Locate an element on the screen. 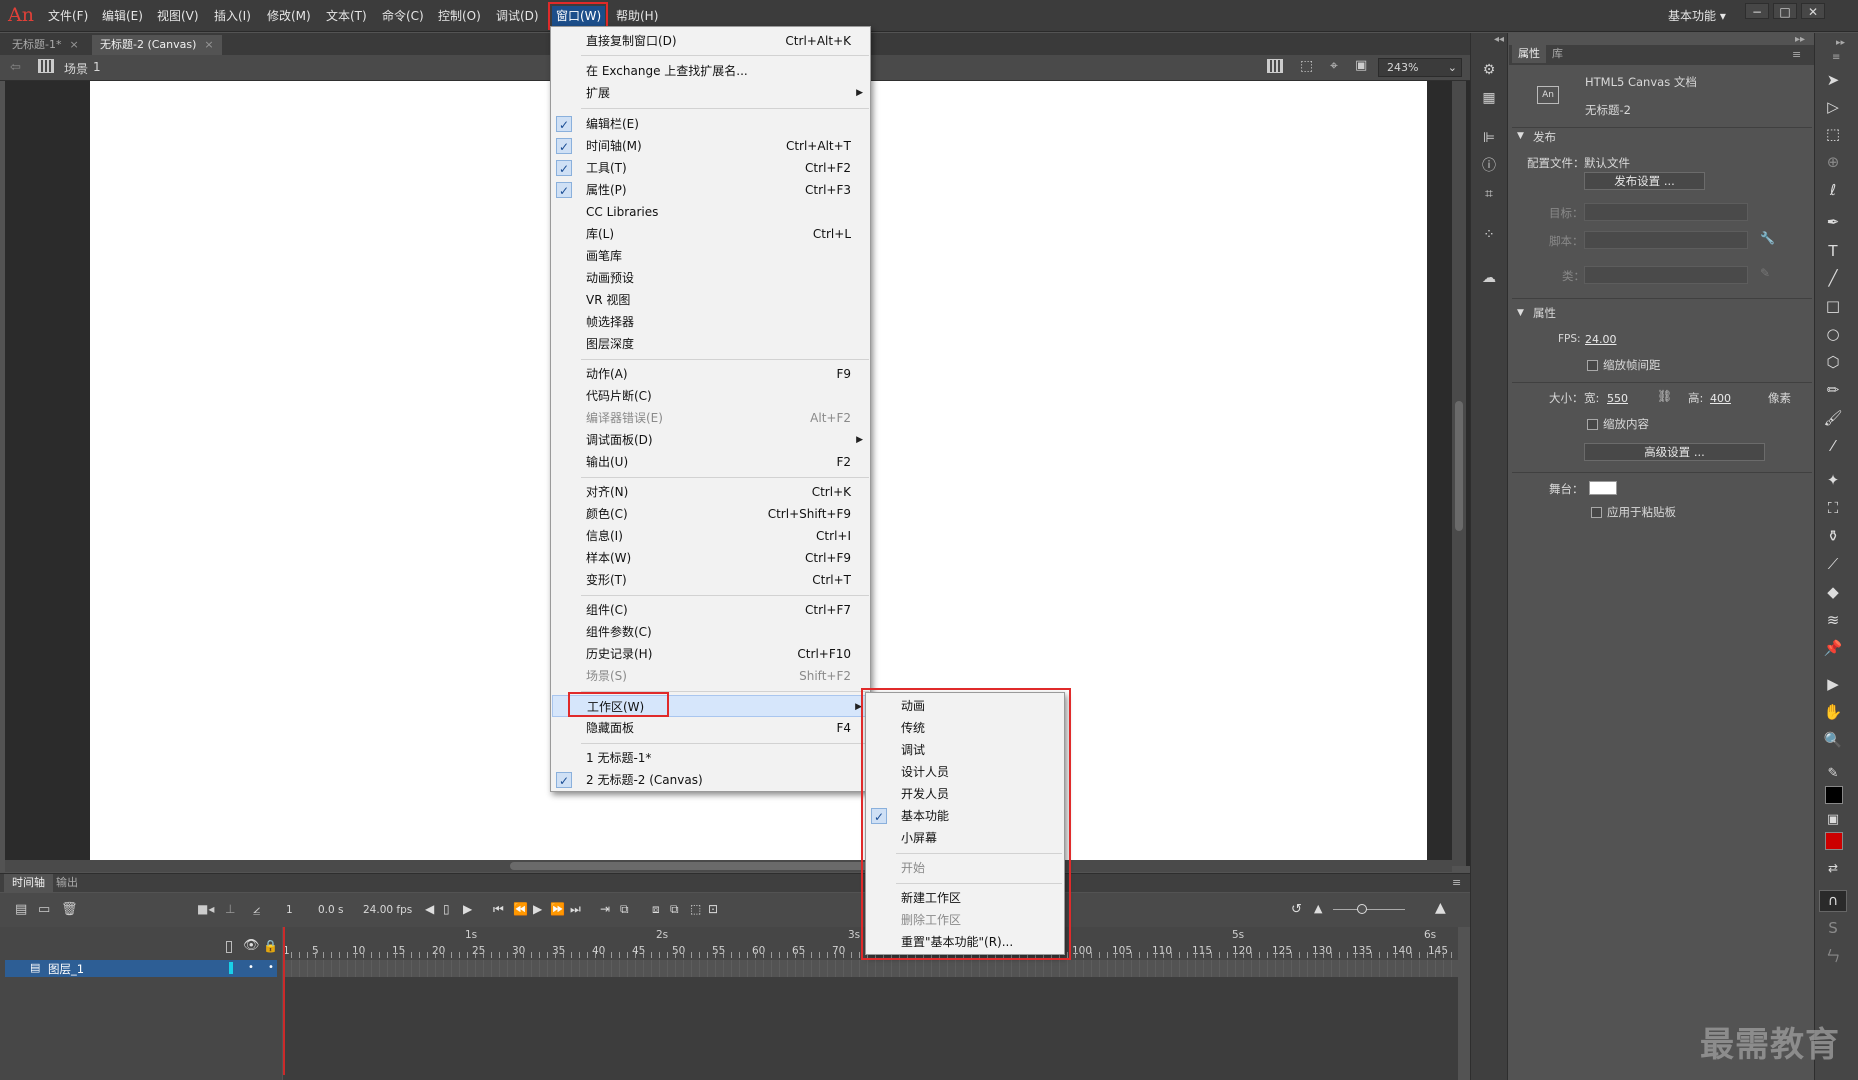 The width and height of the screenshot is (1858, 1080). new-folder-icon: ▭ is located at coordinates (44, 909).